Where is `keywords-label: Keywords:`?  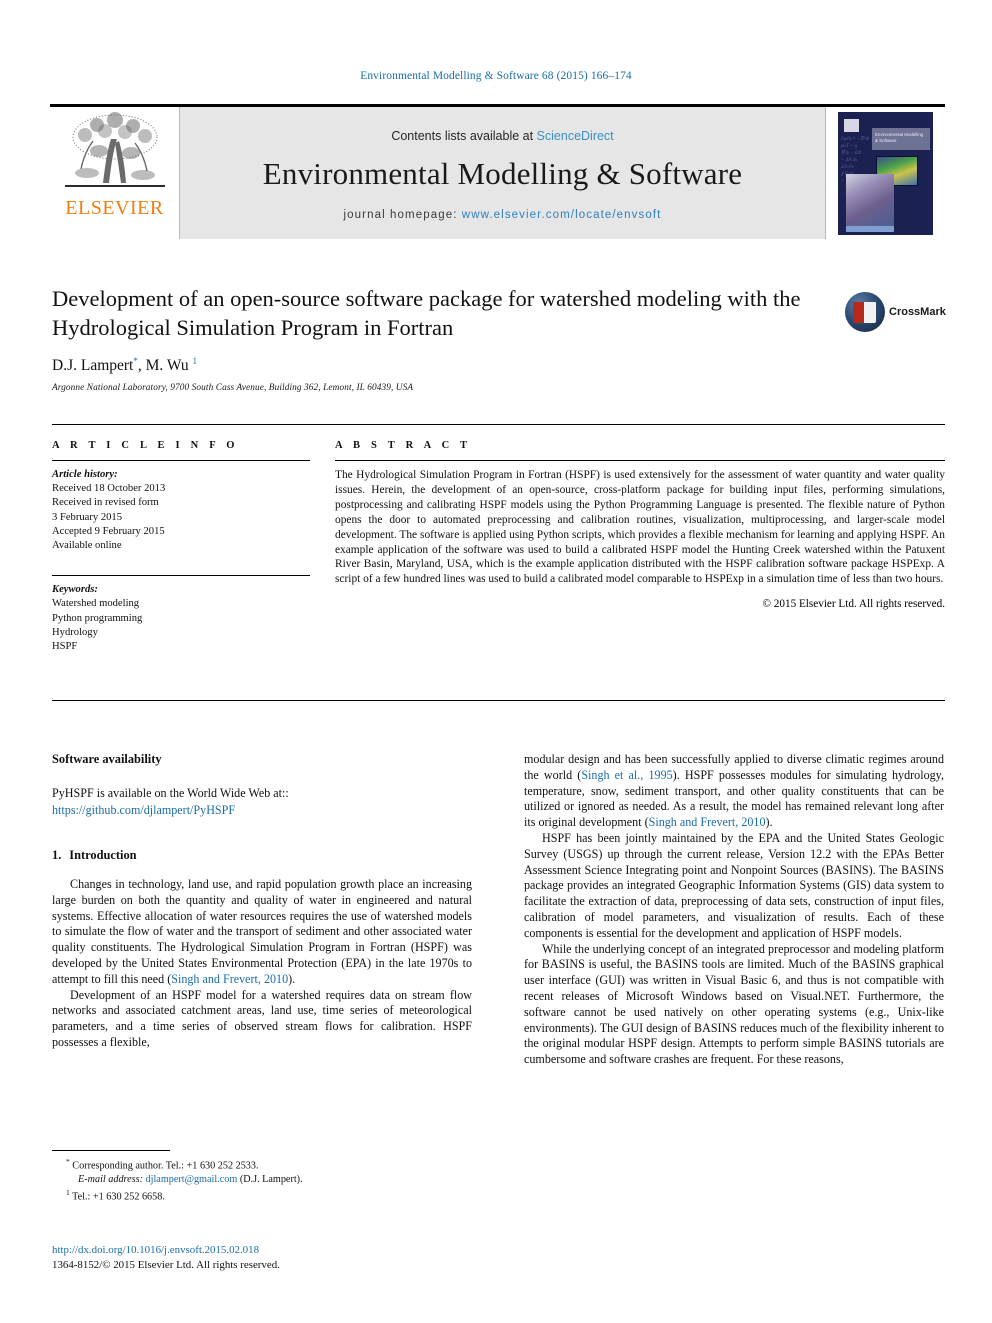 keywords-label: Keywords: is located at coordinates (75, 590).